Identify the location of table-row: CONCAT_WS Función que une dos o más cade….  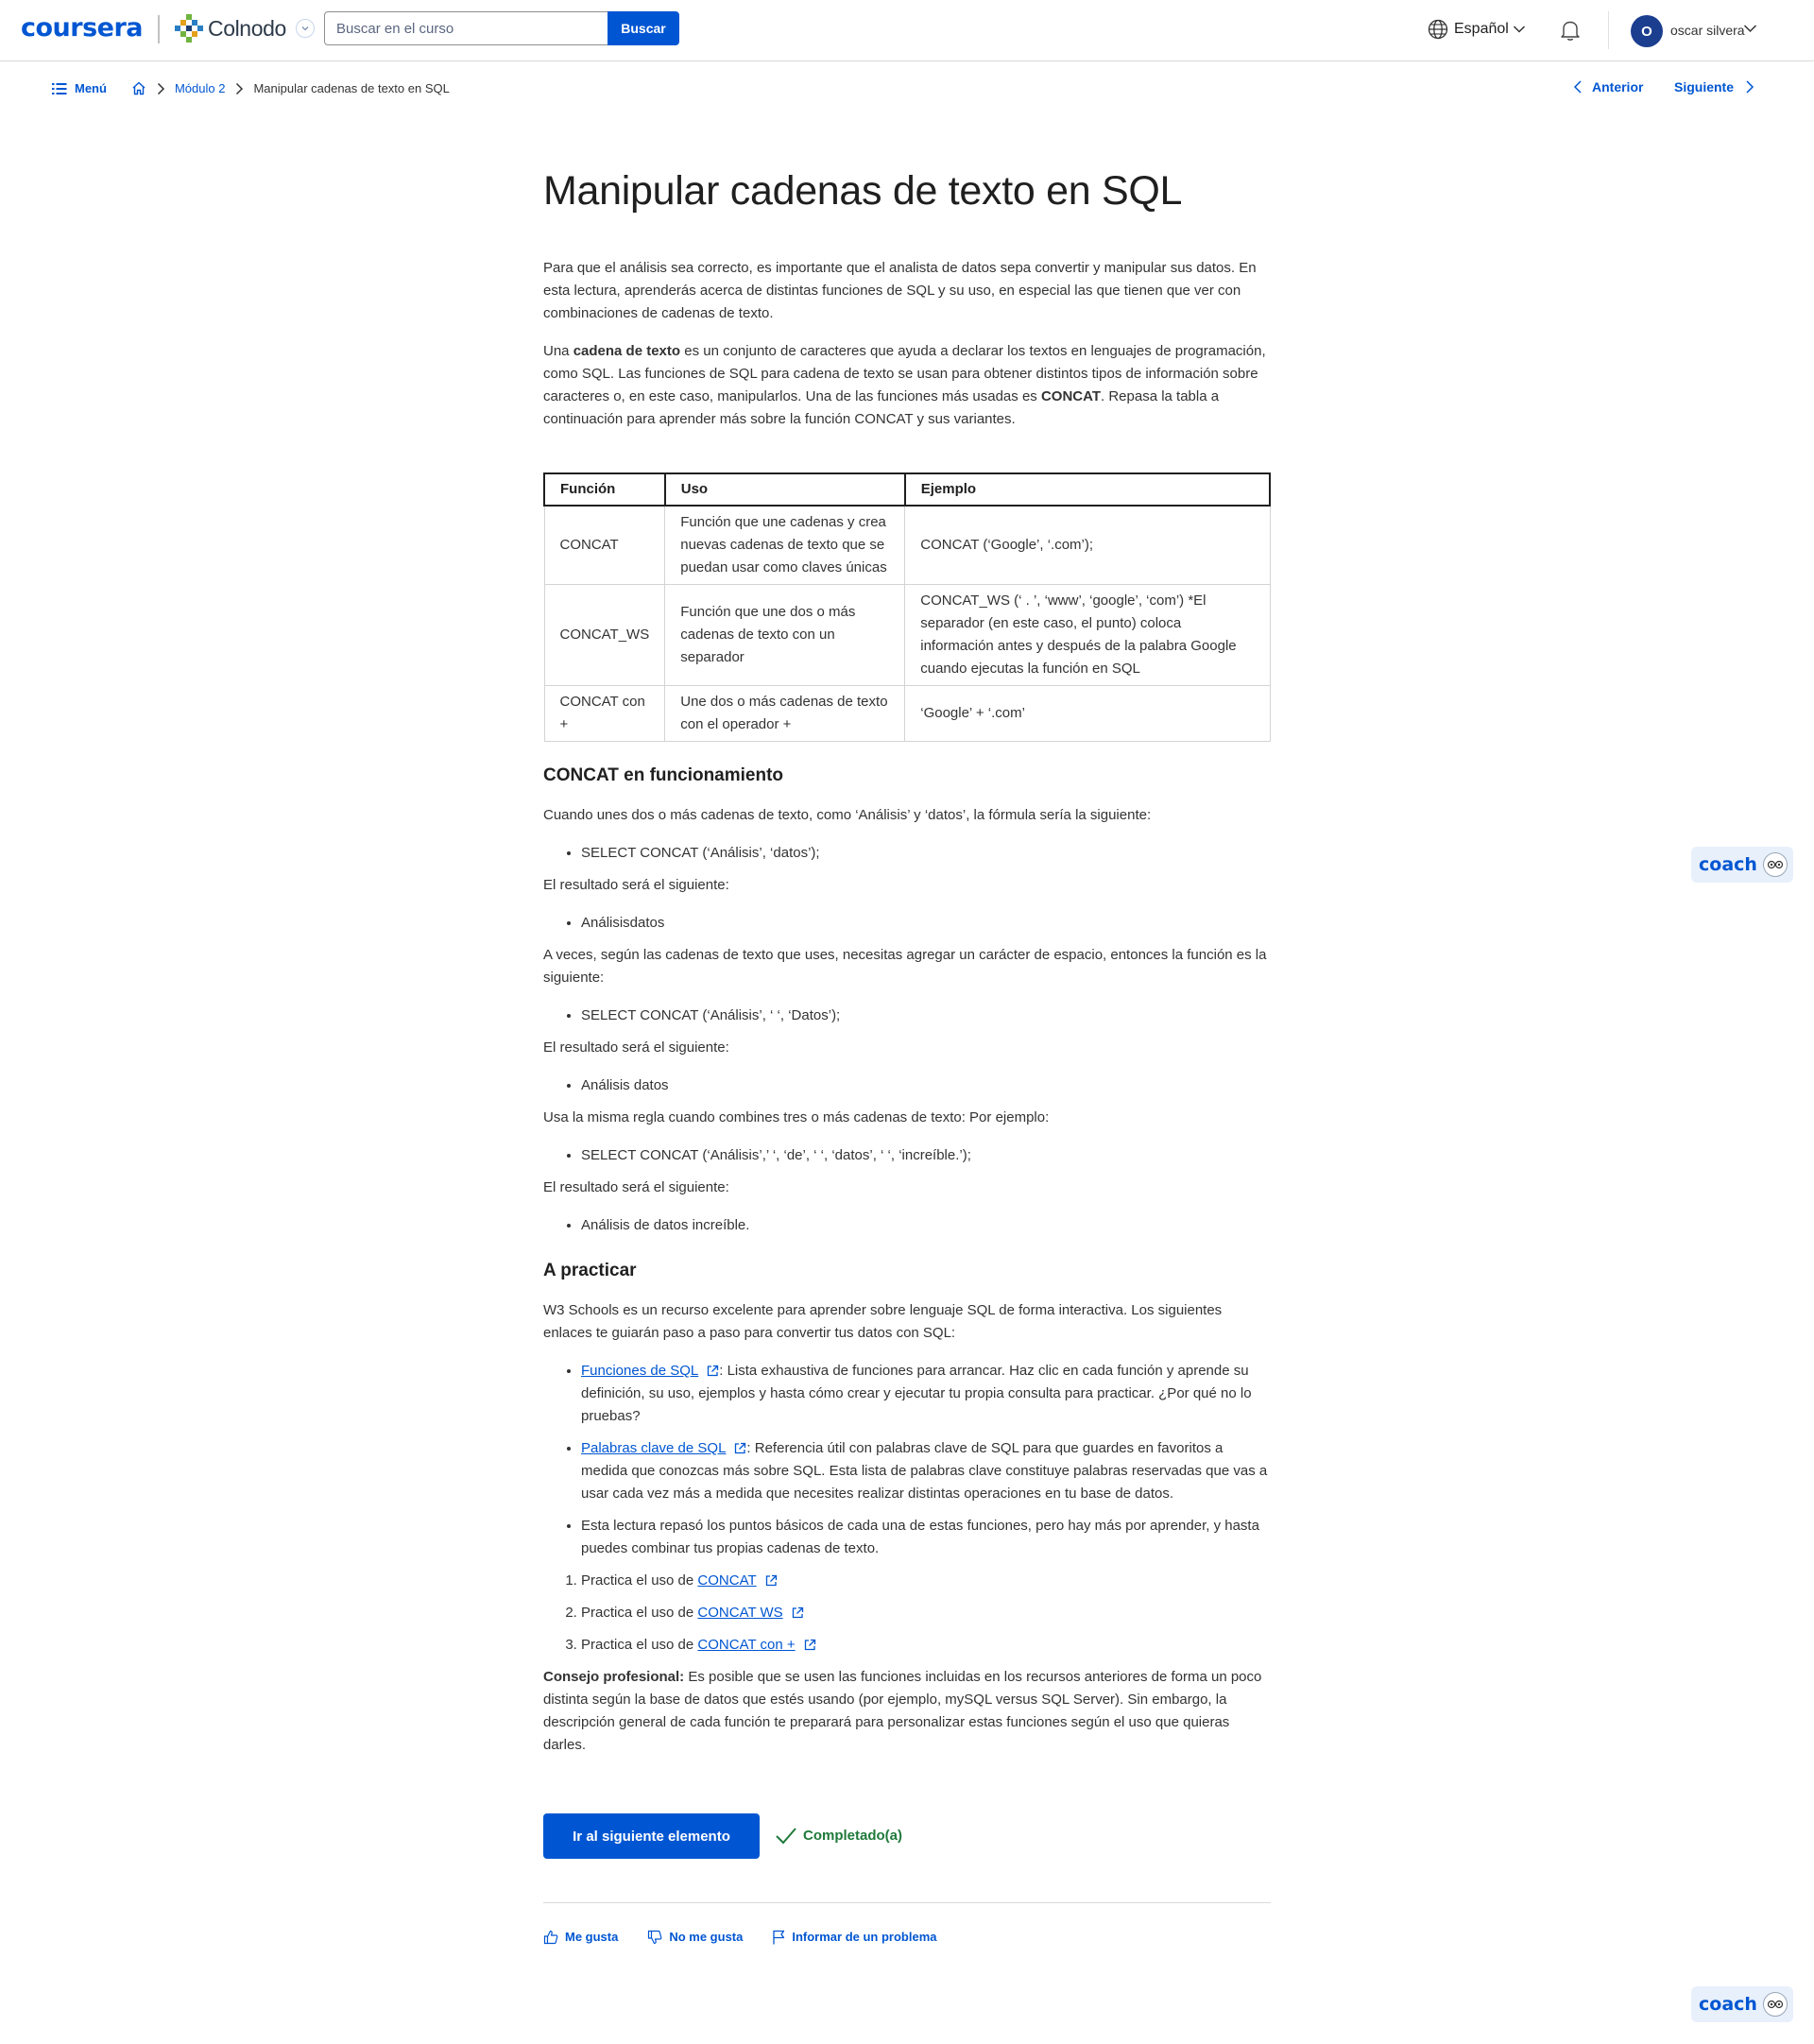
(907, 635).